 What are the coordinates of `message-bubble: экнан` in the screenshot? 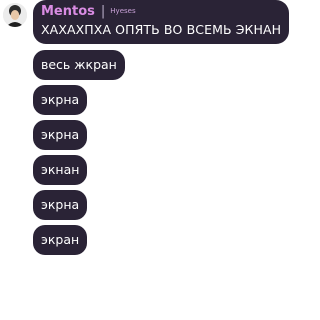 It's located at (60, 170).